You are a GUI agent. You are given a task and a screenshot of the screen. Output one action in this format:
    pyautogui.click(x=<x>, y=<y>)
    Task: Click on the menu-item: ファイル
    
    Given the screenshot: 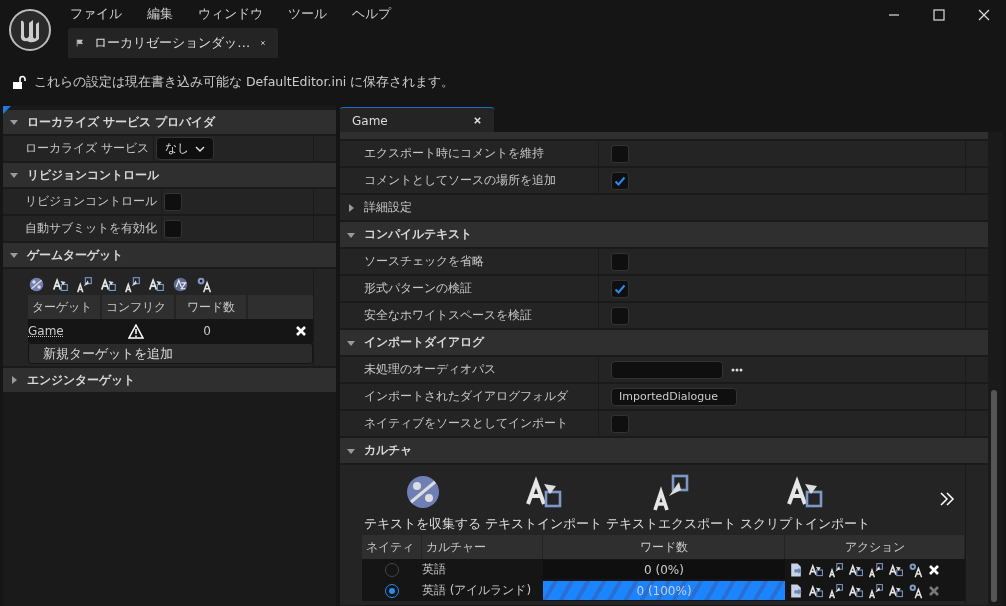 What is the action you would take?
    pyautogui.click(x=96, y=14)
    